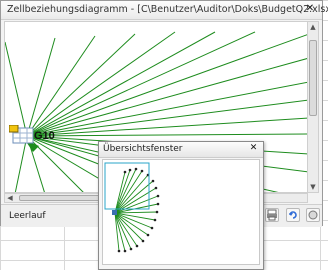 This screenshot has width=328, height=270. Describe the element at coordinates (44, 136) in the screenshot. I see `node-label: G10` at that location.